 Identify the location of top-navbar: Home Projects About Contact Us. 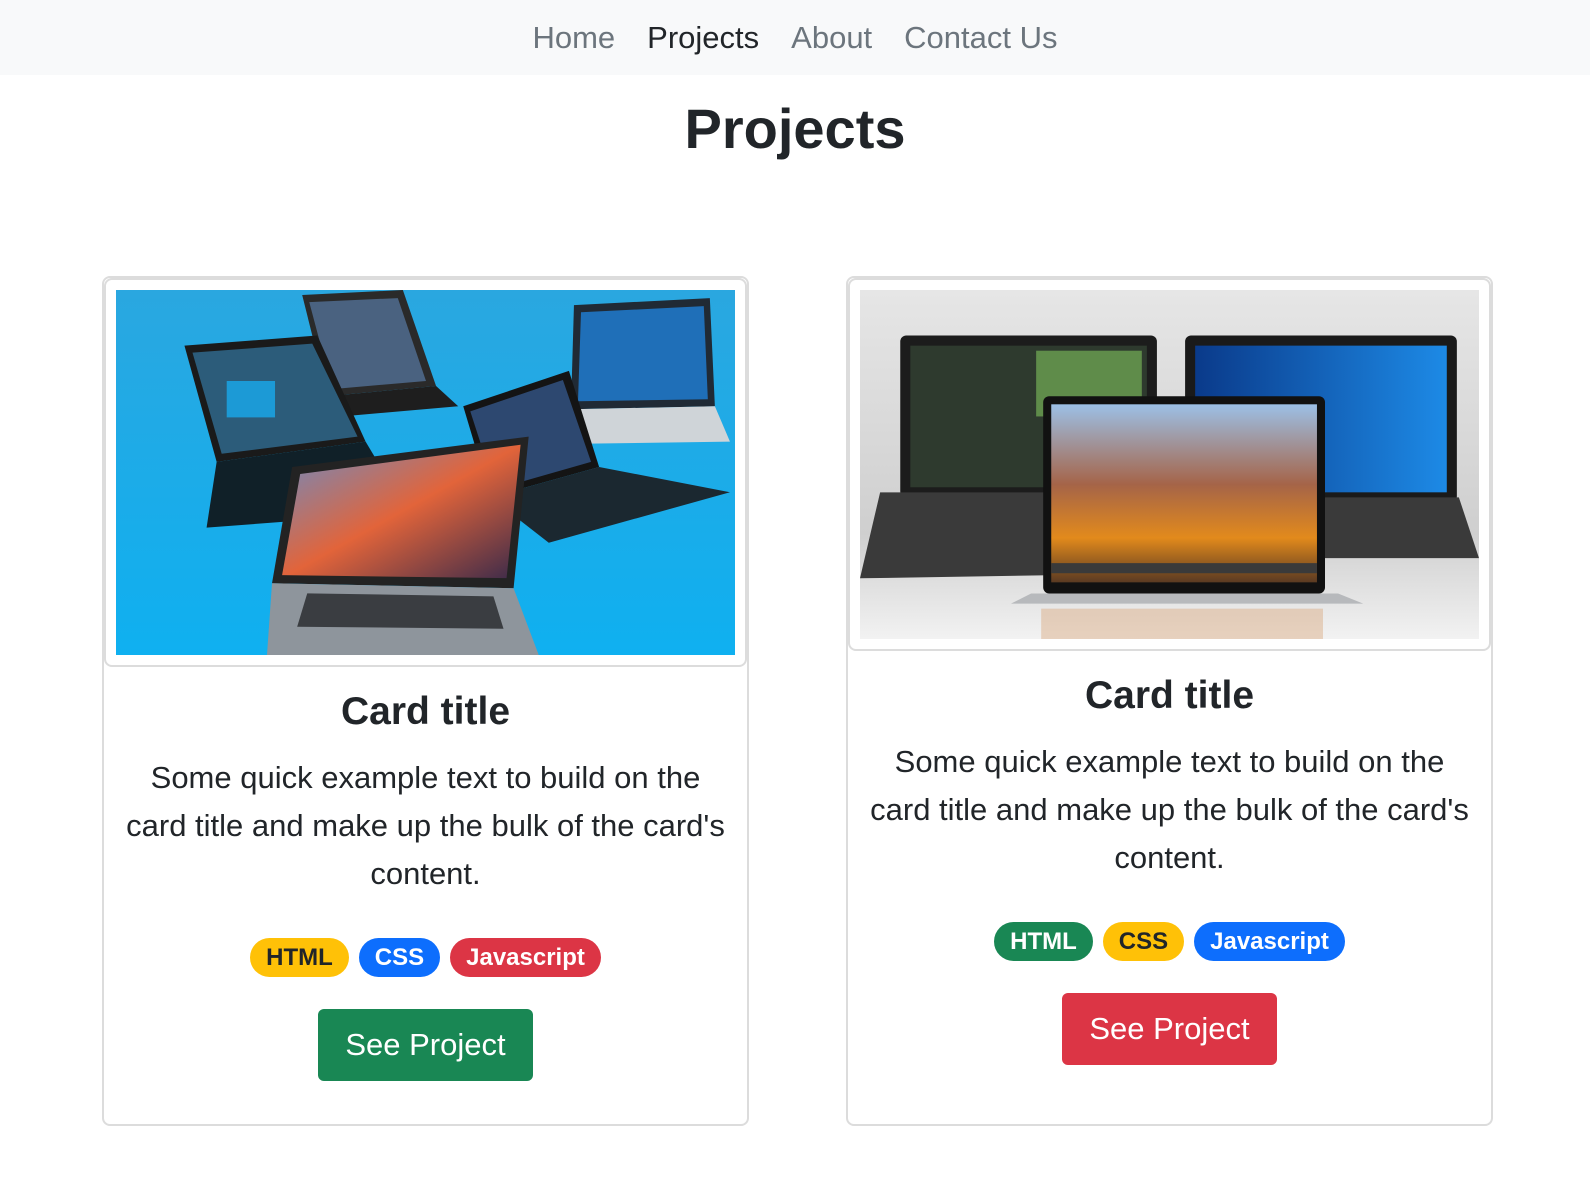
(795, 37).